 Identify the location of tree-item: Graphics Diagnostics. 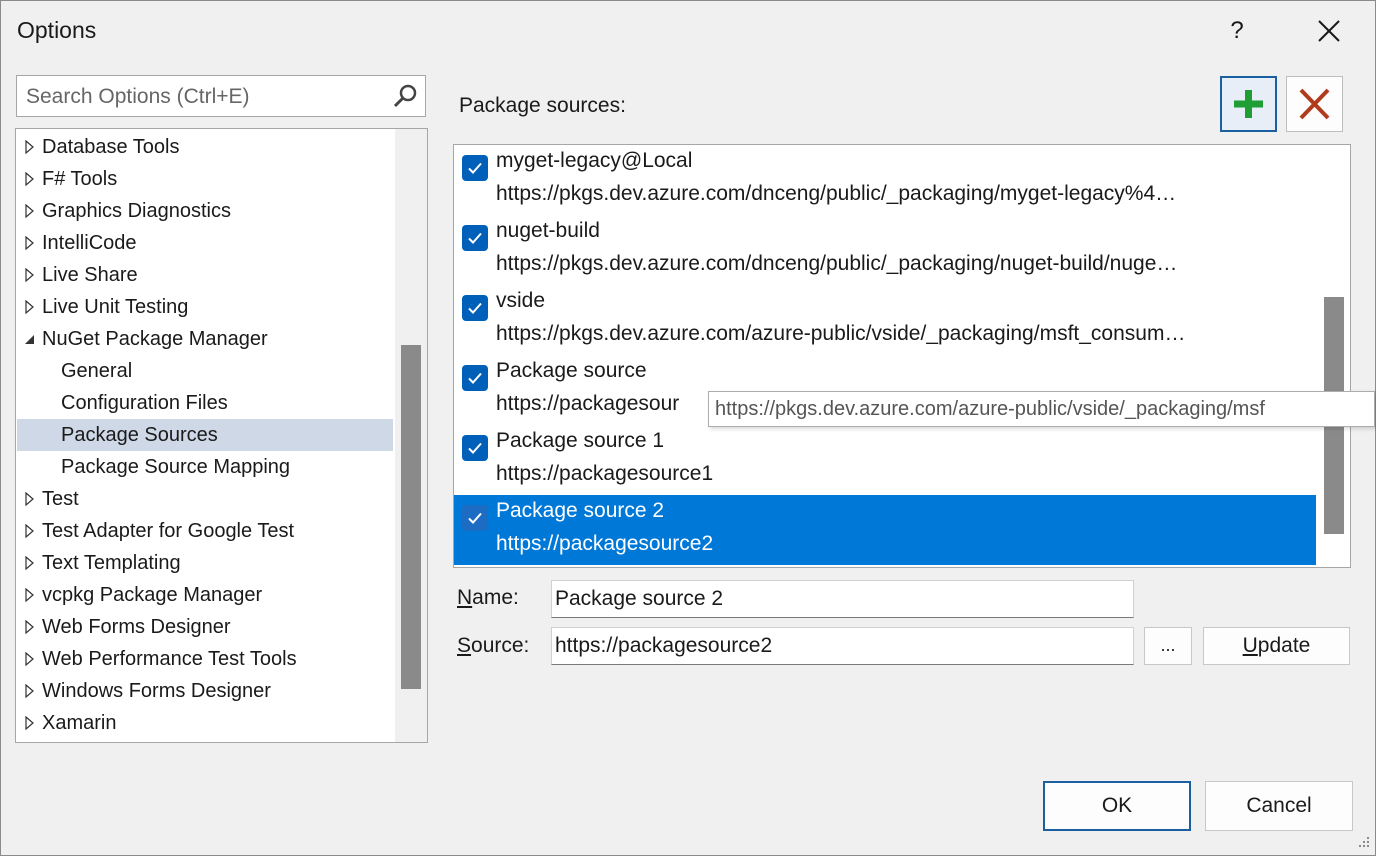
(205, 211).